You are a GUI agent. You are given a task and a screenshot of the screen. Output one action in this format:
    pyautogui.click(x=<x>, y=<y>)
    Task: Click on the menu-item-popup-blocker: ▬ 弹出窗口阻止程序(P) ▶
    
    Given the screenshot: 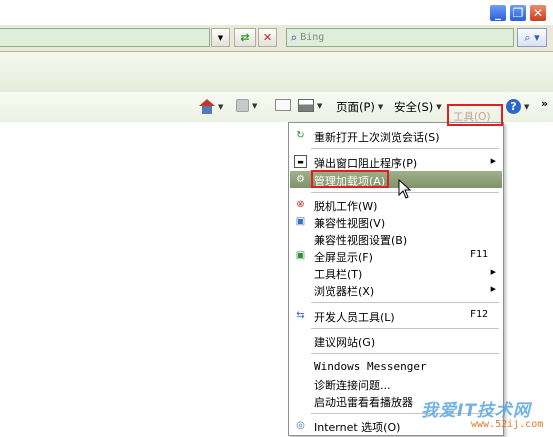 What is the action you would take?
    pyautogui.click(x=396, y=161)
    